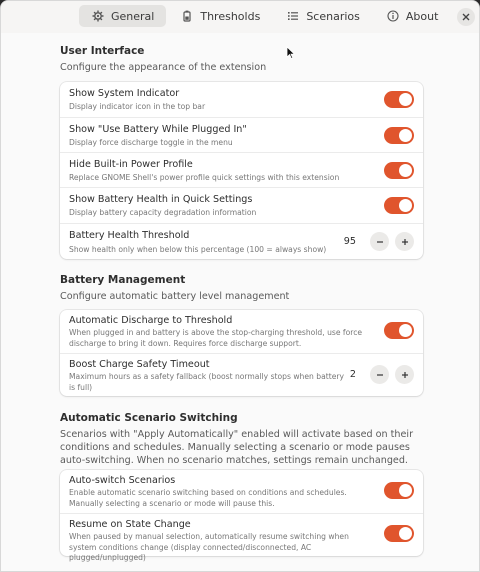 The width and height of the screenshot is (480, 572). Describe the element at coordinates (98, 16) in the screenshot. I see `gear-icon` at that location.